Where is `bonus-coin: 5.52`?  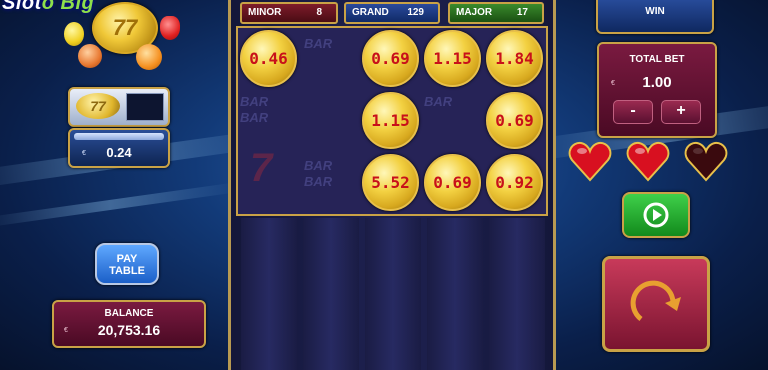
bonus-coin: 5.52 is located at coordinates (390, 182).